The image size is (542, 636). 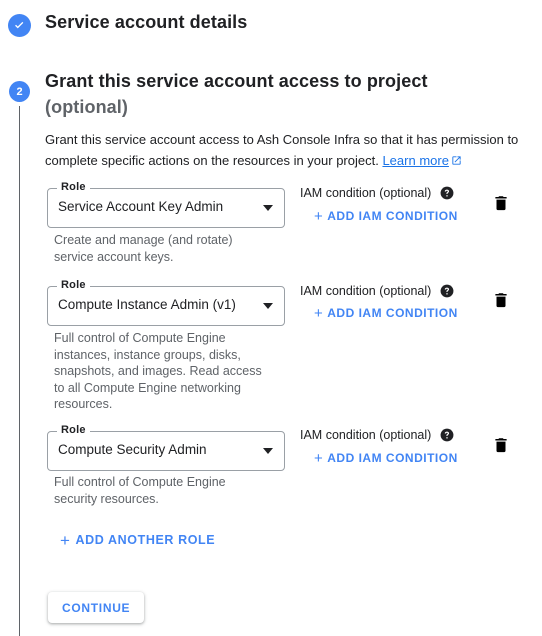 What do you see at coordinates (147, 304) in the screenshot?
I see `role-select-value: Compute Instance Admin (v1)` at bounding box center [147, 304].